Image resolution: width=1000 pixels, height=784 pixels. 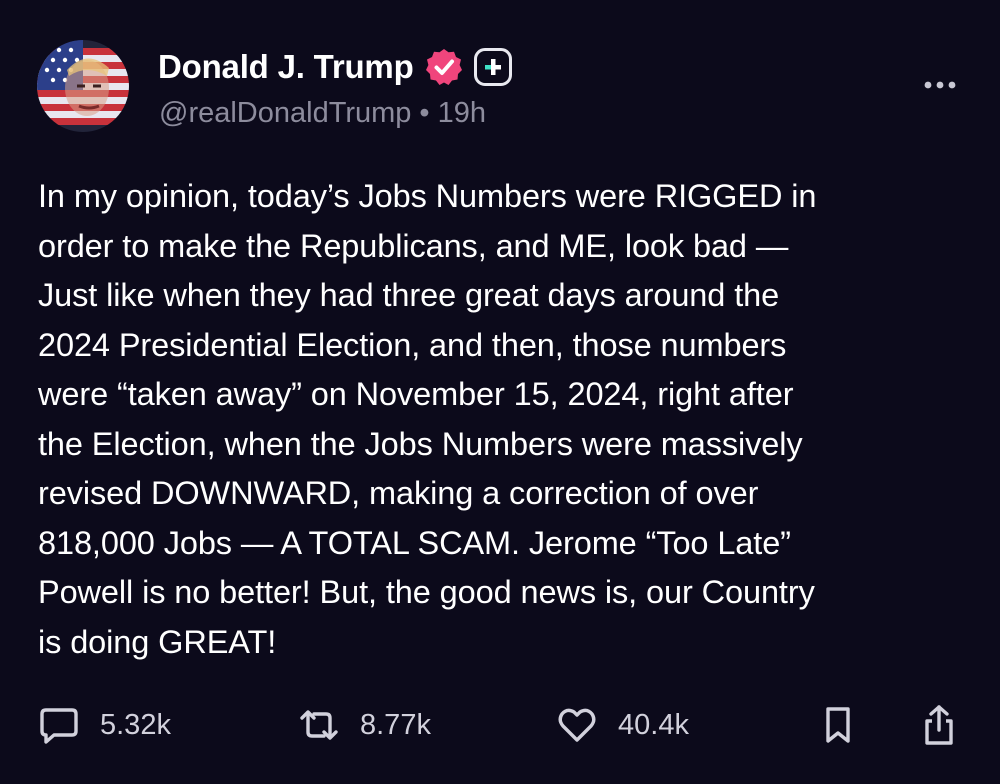 I want to click on author-meta: @realDonaldTrump • 19h, so click(x=322, y=113).